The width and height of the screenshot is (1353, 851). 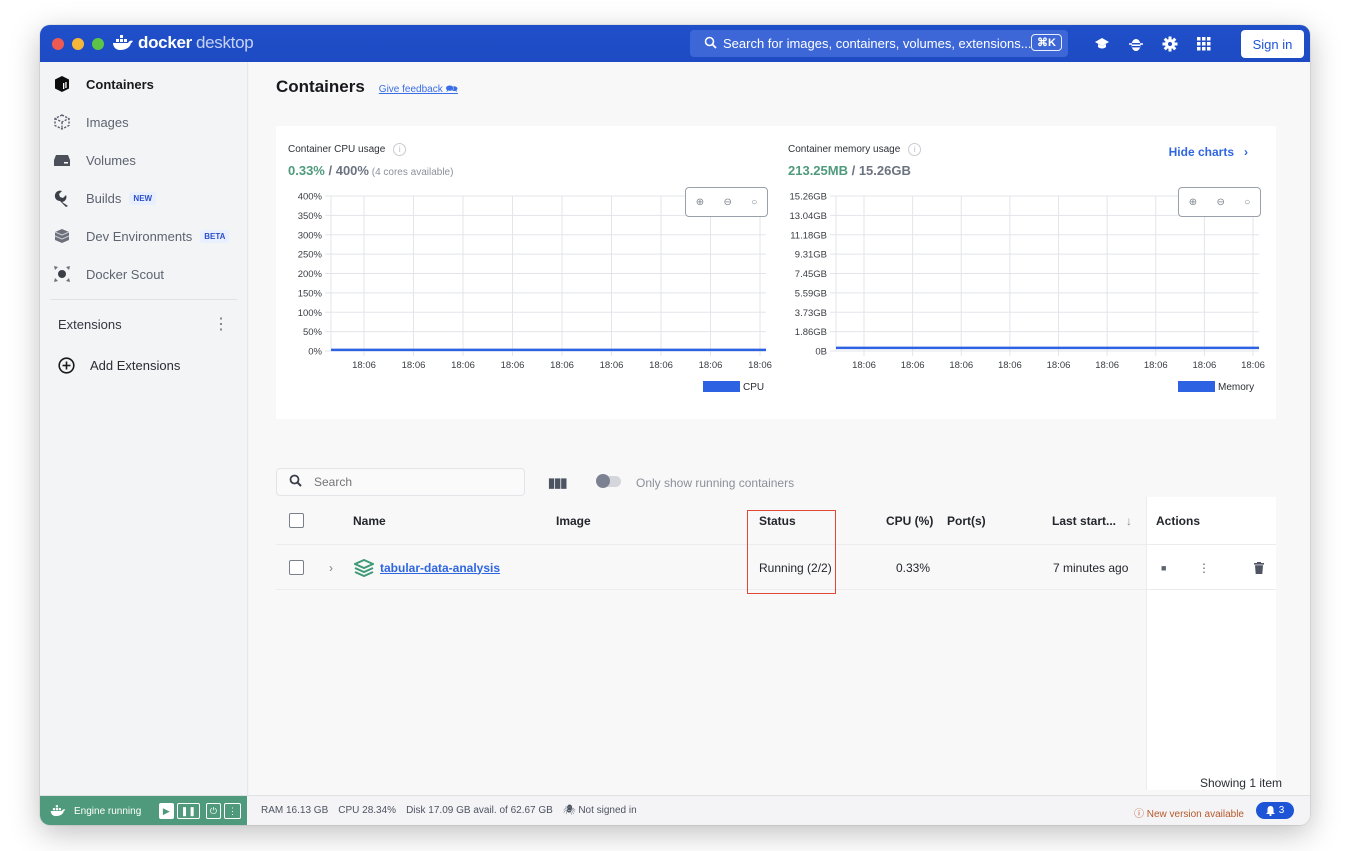 What do you see at coordinates (809, 197) in the screenshot?
I see `y-tick-label: 15.26GB` at bounding box center [809, 197].